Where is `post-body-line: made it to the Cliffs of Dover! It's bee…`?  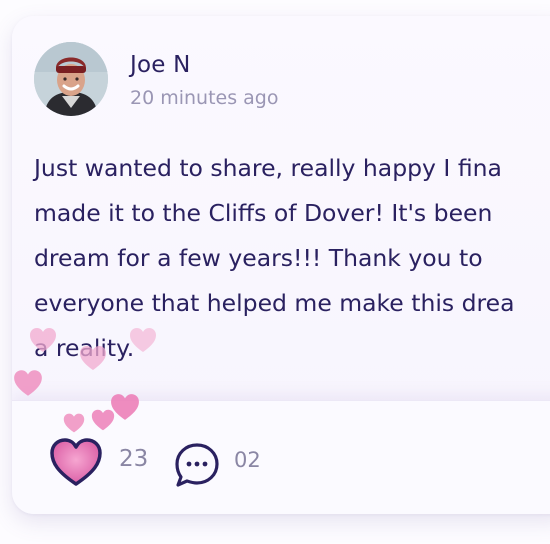 post-body-line: made it to the Cliffs of Dover! It's bee… is located at coordinates (263, 213).